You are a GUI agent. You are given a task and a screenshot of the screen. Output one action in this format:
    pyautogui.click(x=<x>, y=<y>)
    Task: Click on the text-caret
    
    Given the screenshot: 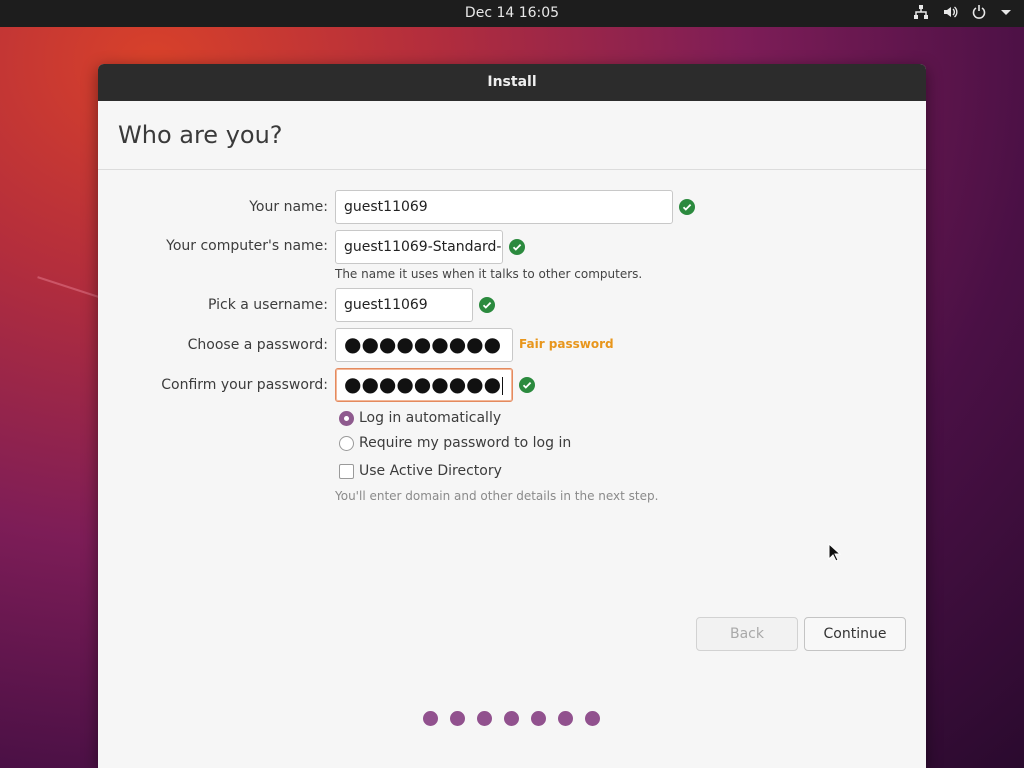 What is the action you would take?
    pyautogui.click(x=503, y=385)
    